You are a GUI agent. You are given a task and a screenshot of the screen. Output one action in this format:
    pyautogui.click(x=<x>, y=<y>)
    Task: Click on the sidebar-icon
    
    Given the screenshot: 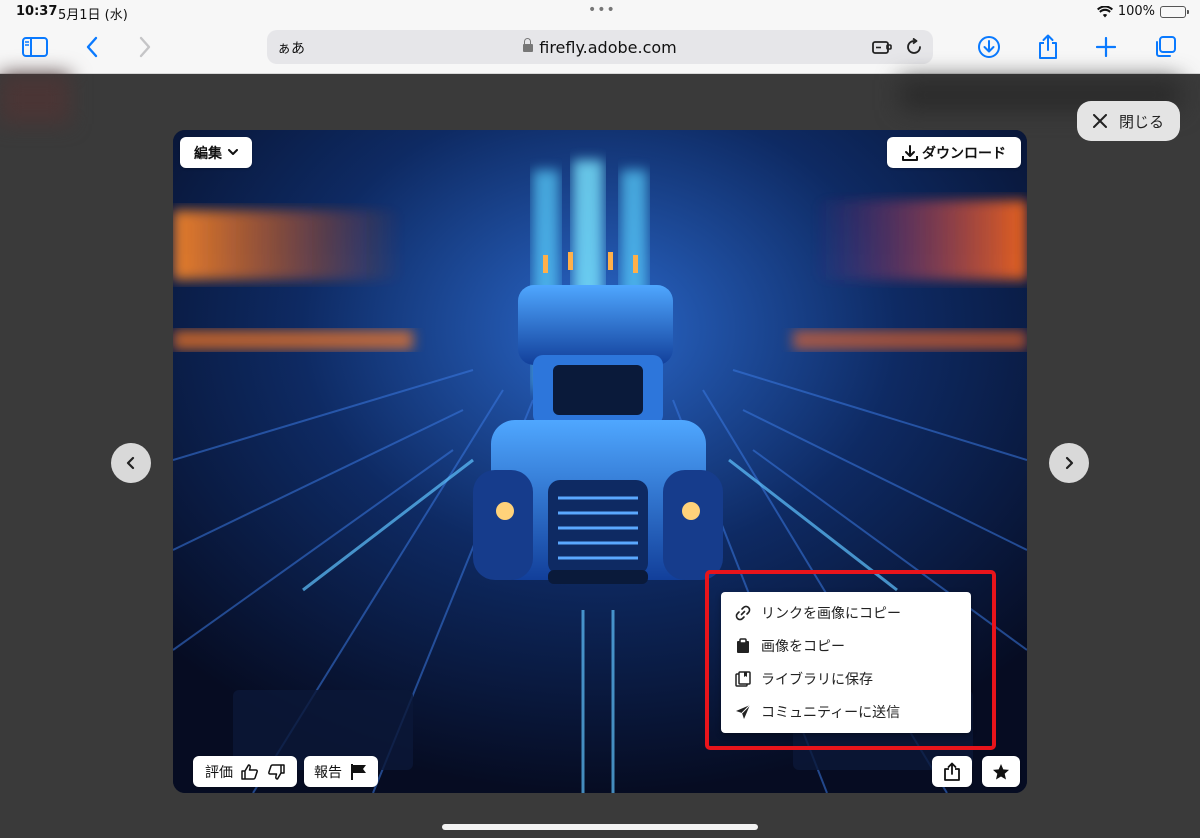 What is the action you would take?
    pyautogui.click(x=35, y=47)
    